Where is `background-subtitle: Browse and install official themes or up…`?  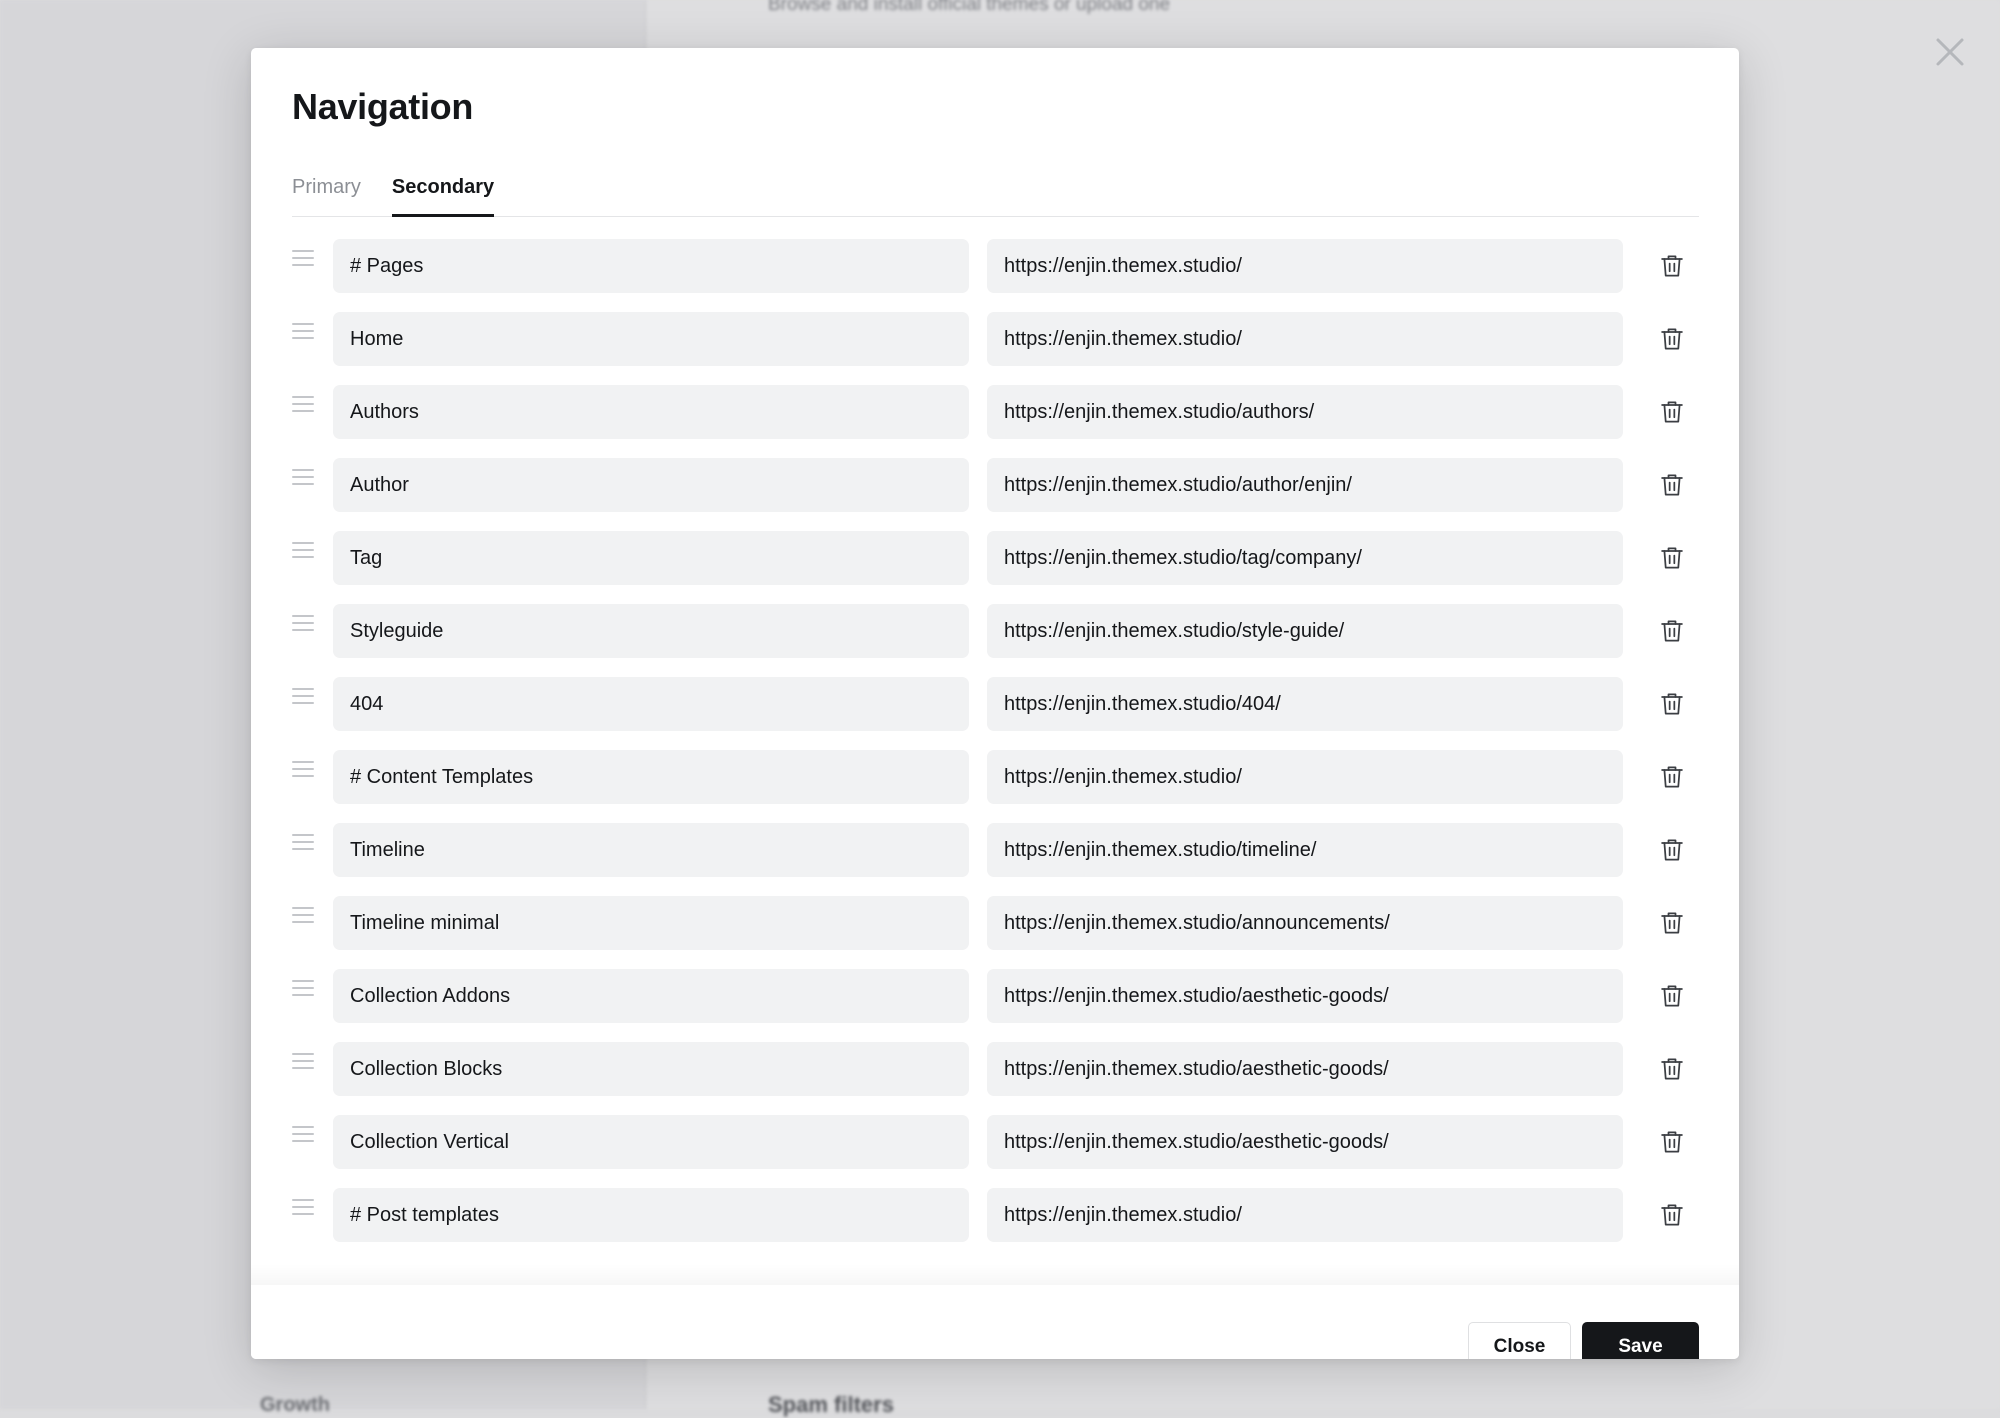
background-subtitle: Browse and install official themes or up… is located at coordinates (969, 7).